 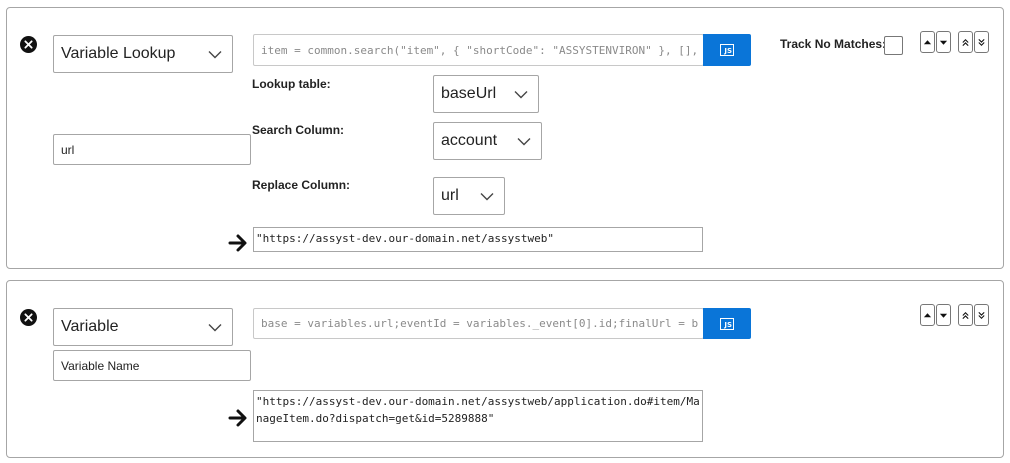 I want to click on replace-column-select: url, so click(x=469, y=196).